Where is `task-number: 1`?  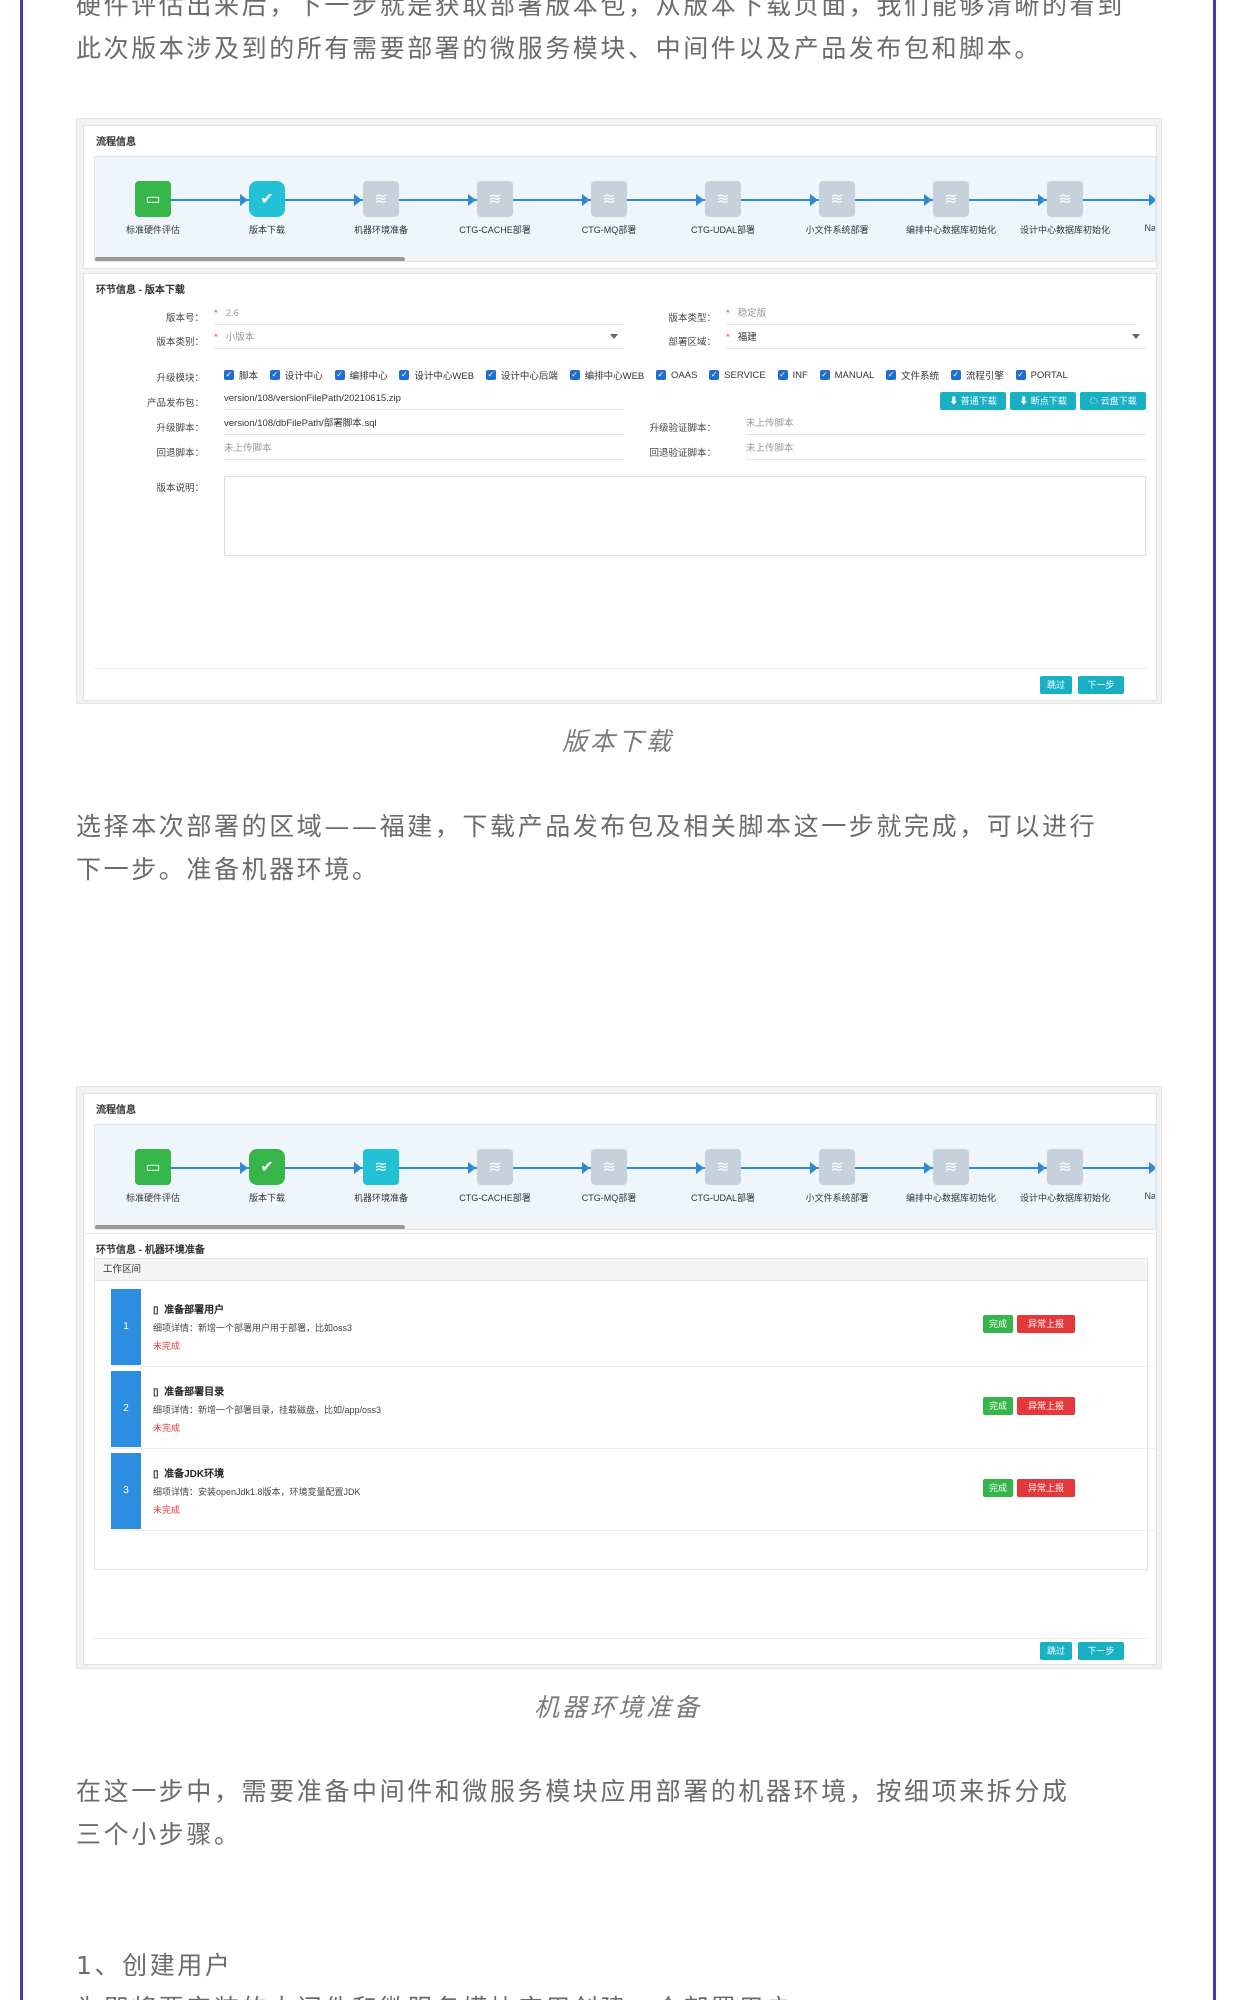 task-number: 1 is located at coordinates (126, 1327).